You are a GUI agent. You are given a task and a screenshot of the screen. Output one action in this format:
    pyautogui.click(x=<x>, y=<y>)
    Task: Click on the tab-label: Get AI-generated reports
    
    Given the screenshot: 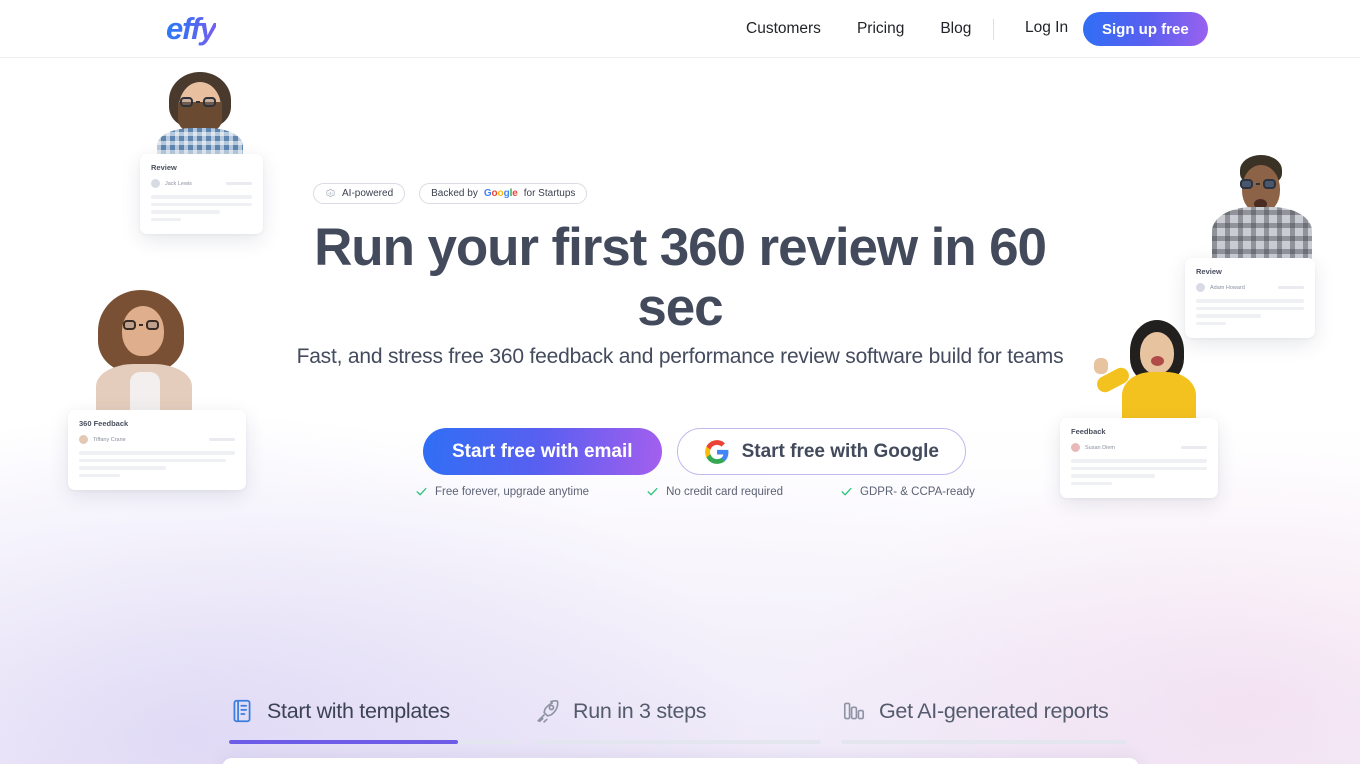 What is the action you would take?
    pyautogui.click(x=994, y=710)
    